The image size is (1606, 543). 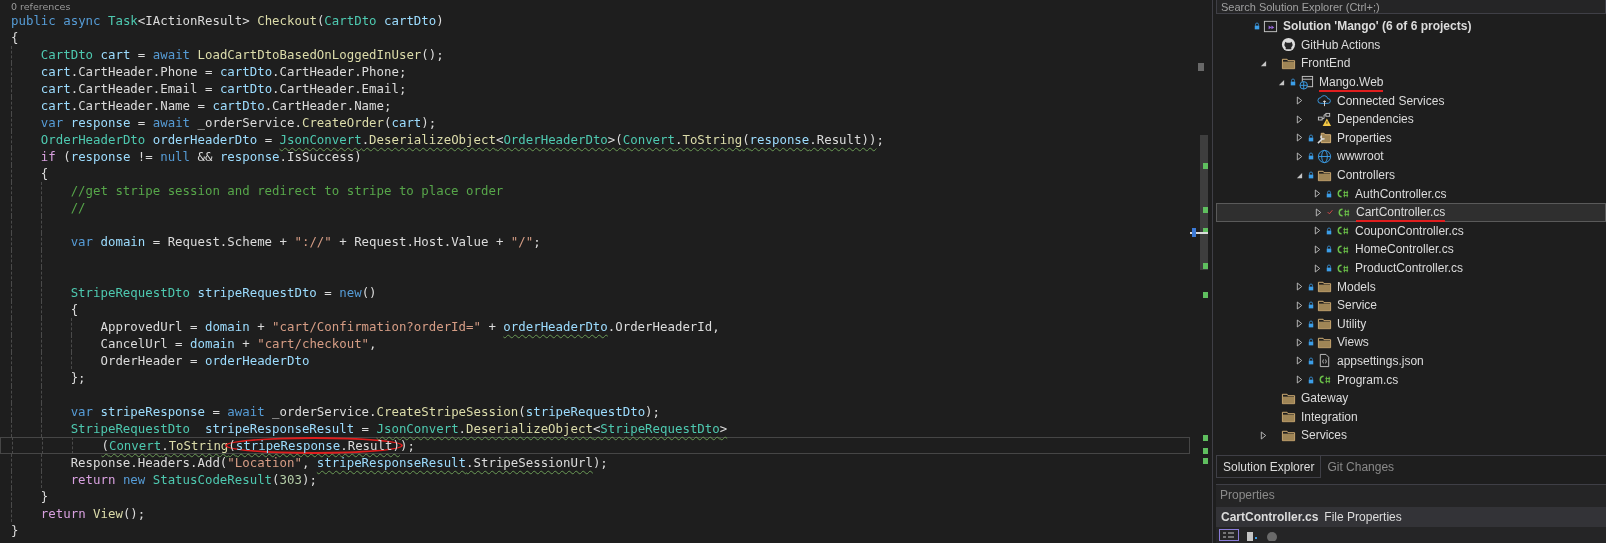 What do you see at coordinates (216, 105) in the screenshot?
I see `code-line: cart.CartHeader.Name = cartDto.CartHeader.Name;` at bounding box center [216, 105].